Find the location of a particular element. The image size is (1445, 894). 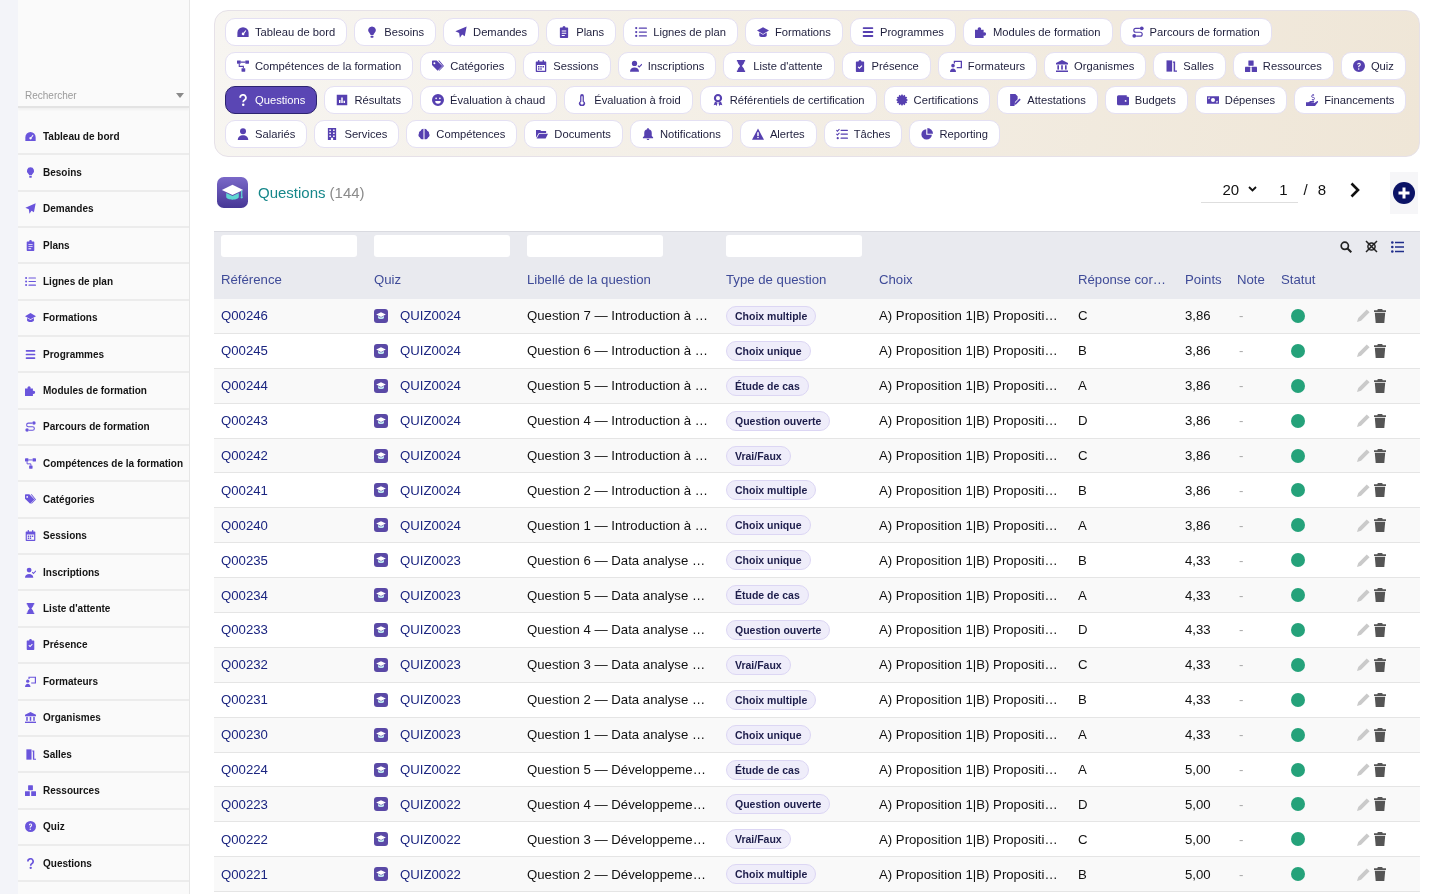

column-header: Référence is located at coordinates (251, 279).